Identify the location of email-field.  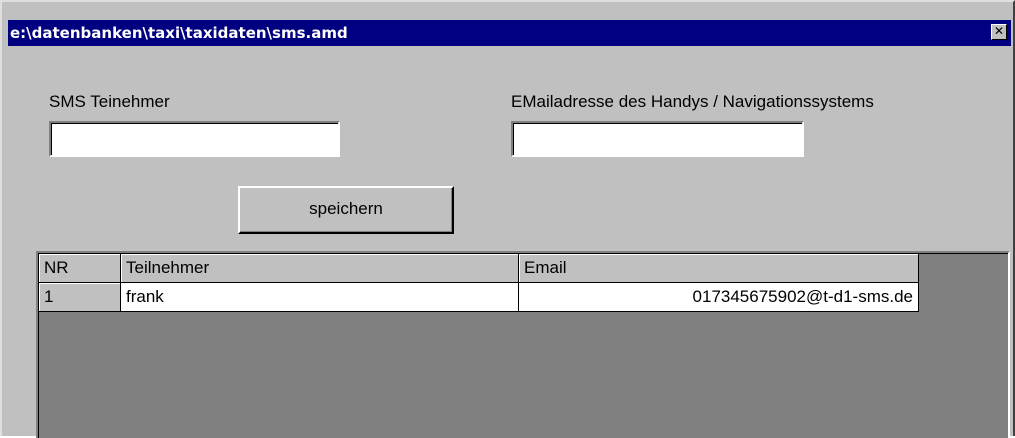
(657, 139).